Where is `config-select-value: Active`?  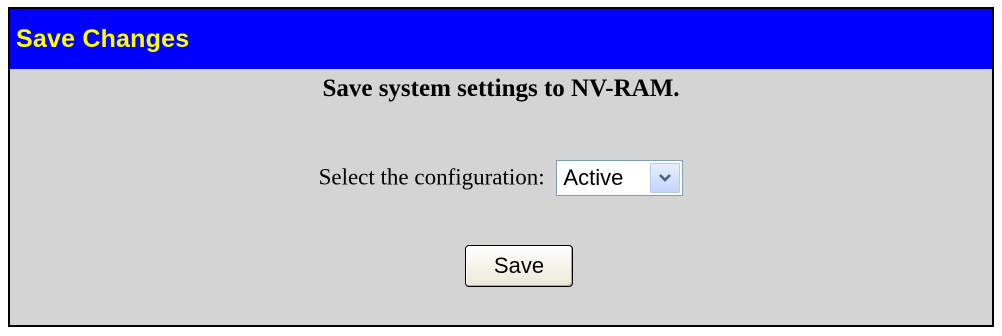
config-select-value: Active is located at coordinates (593, 177).